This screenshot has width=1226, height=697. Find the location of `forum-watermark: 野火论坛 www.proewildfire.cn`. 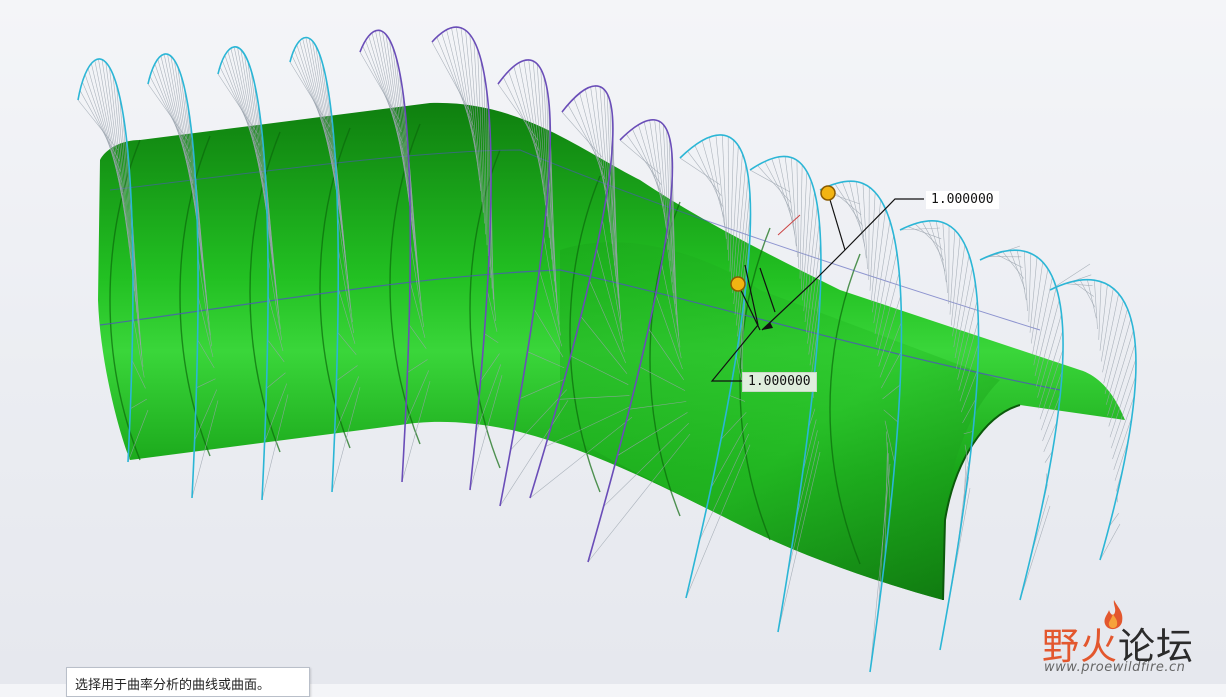

forum-watermark: 野火论坛 www.proewildfire.cn is located at coordinates (1126, 639).